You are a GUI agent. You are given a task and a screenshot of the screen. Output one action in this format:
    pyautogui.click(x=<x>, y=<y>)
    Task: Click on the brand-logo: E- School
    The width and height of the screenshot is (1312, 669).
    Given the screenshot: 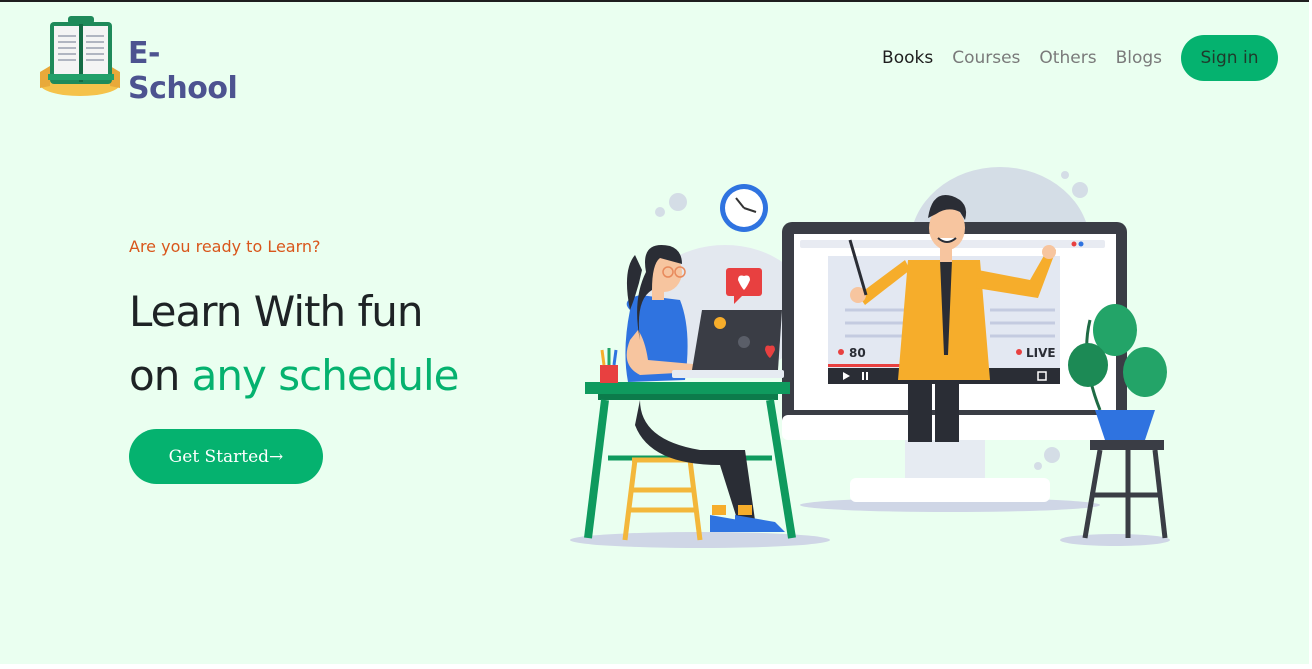 What is the action you would take?
    pyautogui.click(x=158, y=60)
    